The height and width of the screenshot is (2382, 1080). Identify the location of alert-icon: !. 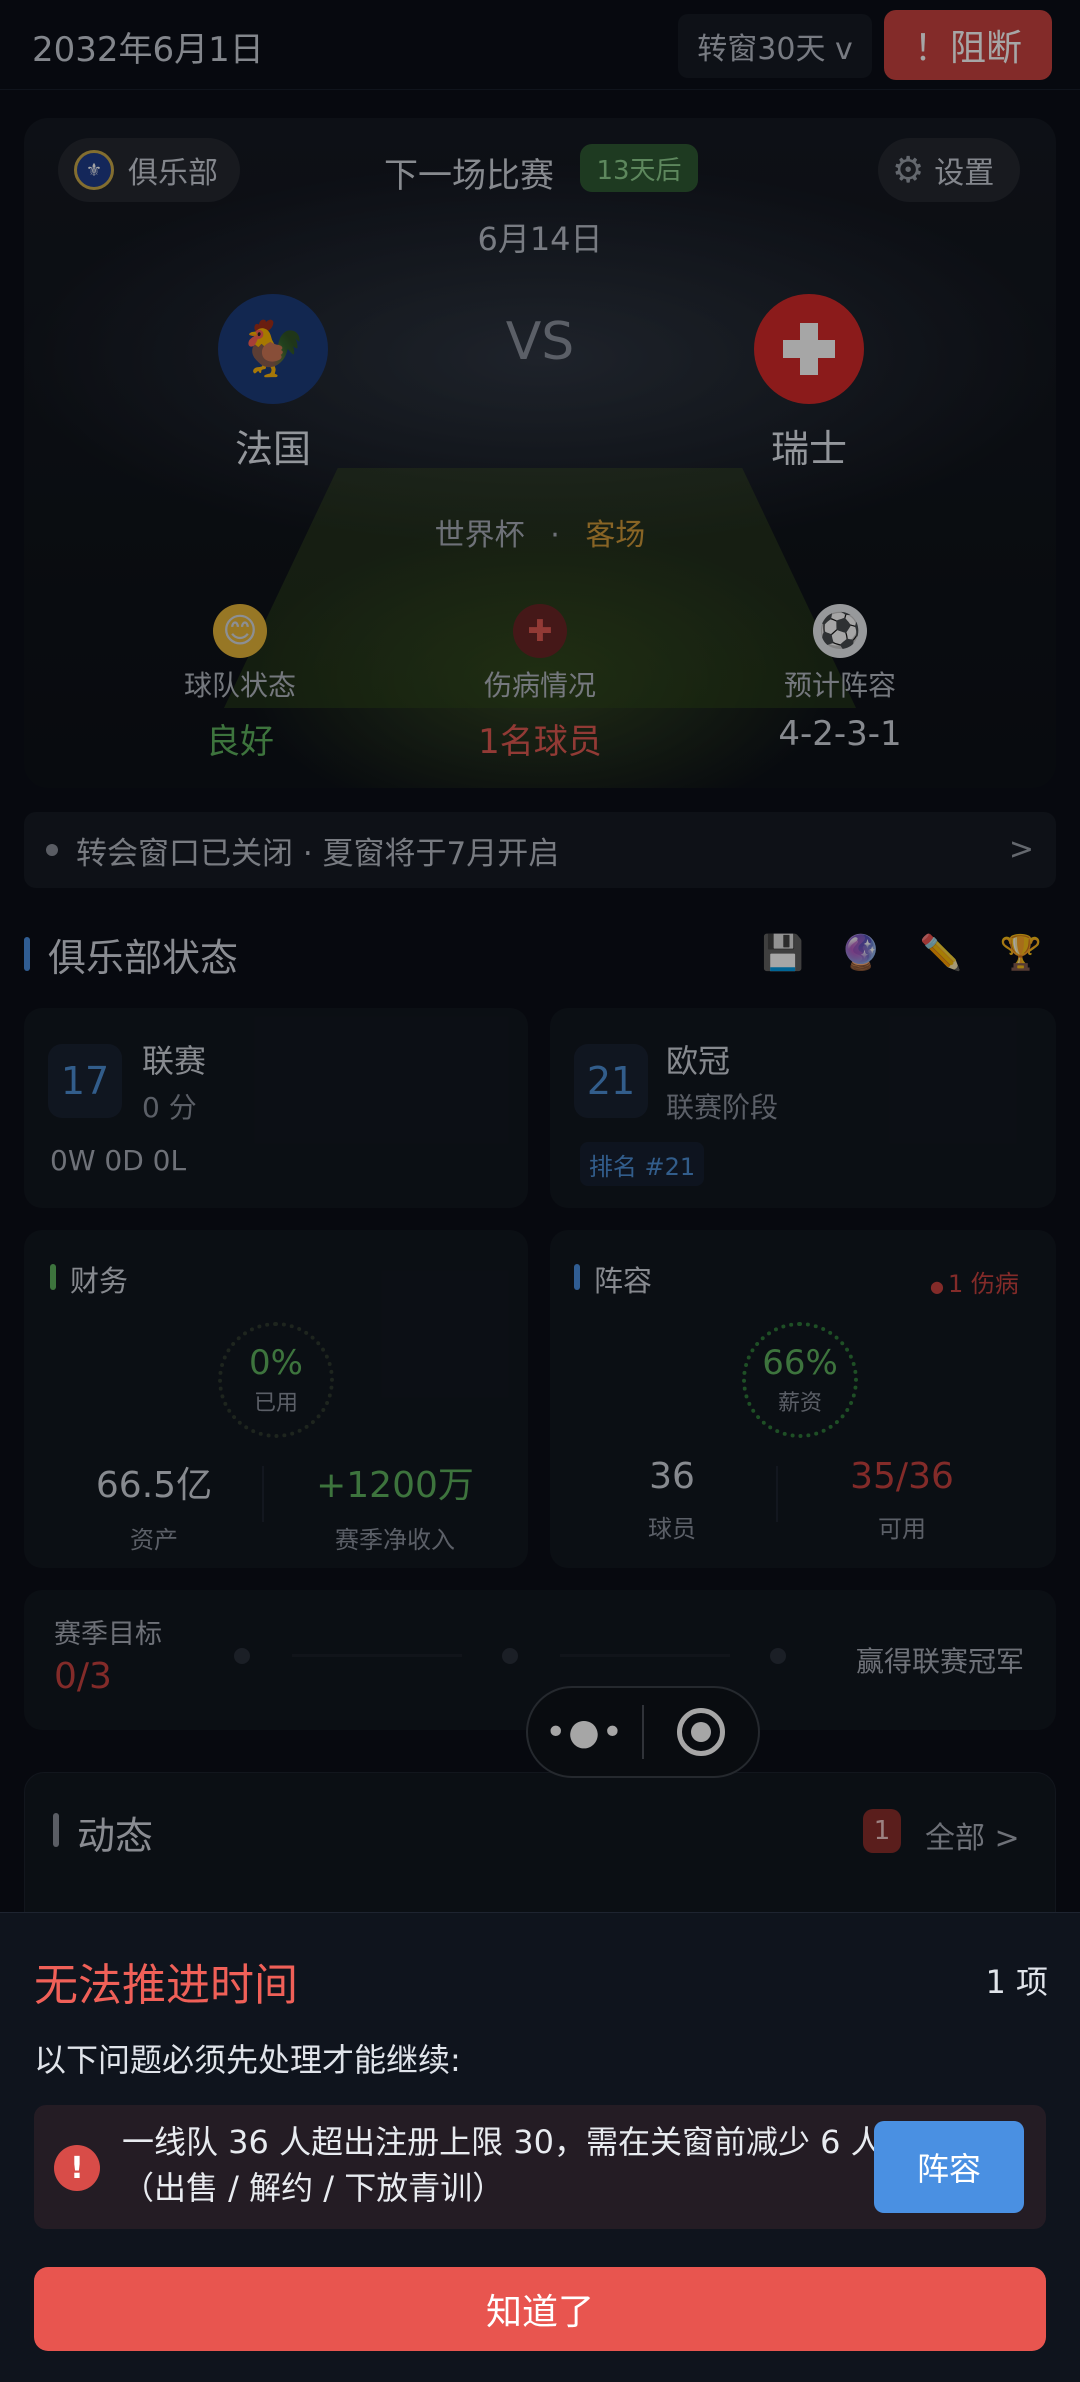
(77, 2168).